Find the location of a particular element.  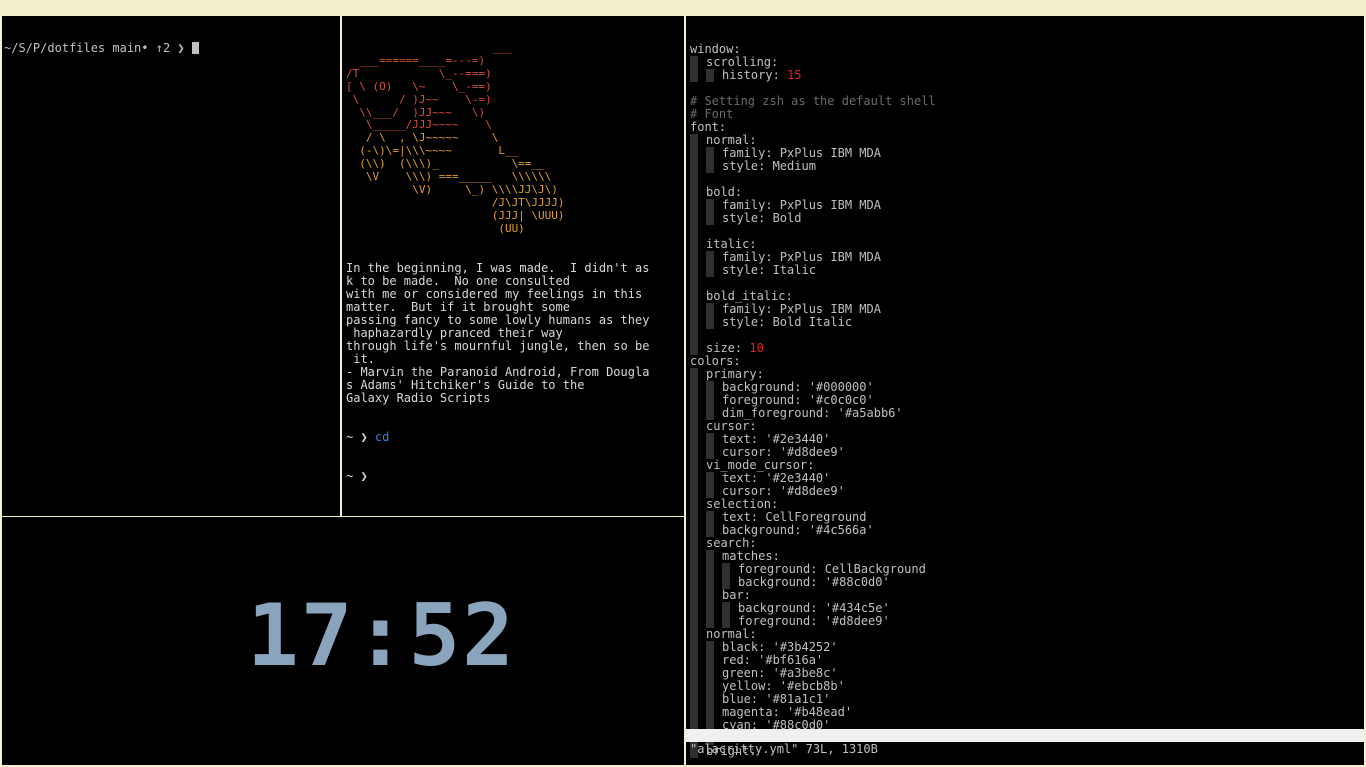

terminal-cursor is located at coordinates (195, 48).